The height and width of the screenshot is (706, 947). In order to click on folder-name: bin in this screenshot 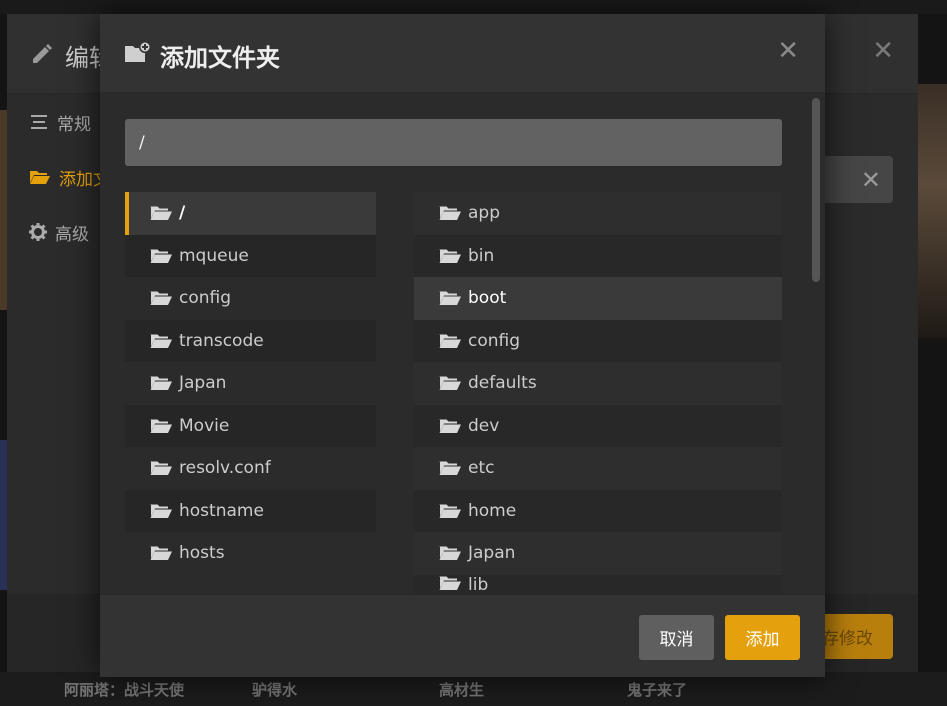, I will do `click(481, 255)`.